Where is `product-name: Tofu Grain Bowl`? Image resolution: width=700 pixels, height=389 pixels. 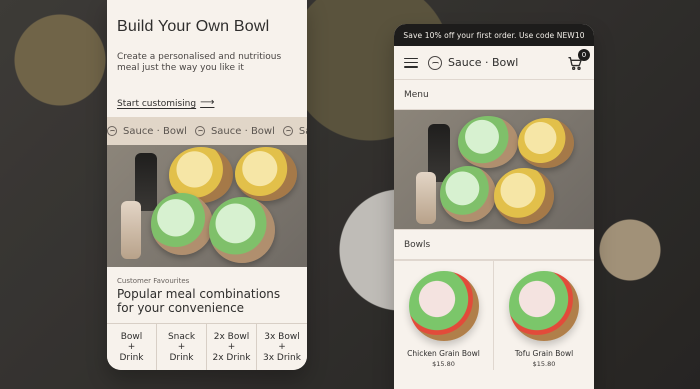 product-name: Tofu Grain Bowl is located at coordinates (544, 353).